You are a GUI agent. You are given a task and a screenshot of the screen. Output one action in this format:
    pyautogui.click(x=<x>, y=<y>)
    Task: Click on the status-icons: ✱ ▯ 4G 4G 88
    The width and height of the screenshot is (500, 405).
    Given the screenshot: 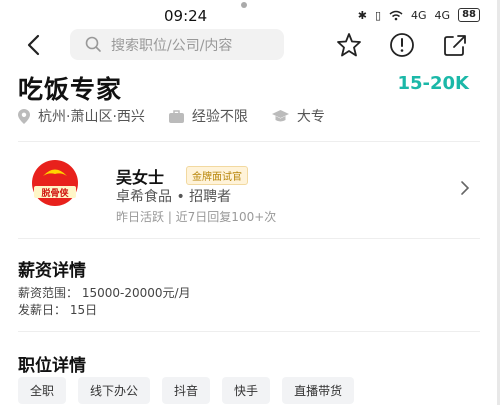 What is the action you would take?
    pyautogui.click(x=419, y=15)
    